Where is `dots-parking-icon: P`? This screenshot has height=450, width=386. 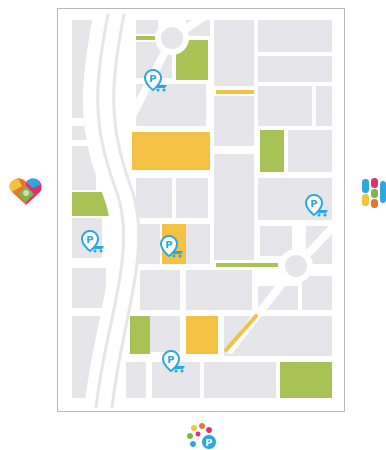
dots-parking-icon: P is located at coordinates (201, 436).